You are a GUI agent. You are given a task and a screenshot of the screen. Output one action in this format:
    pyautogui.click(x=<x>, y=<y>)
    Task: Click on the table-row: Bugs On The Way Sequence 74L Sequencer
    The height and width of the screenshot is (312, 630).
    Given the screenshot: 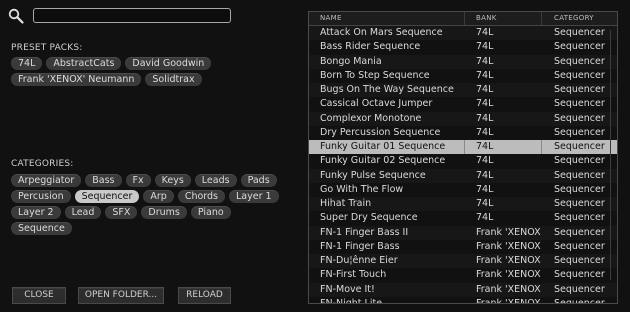 What is the action you would take?
    pyautogui.click(x=463, y=90)
    